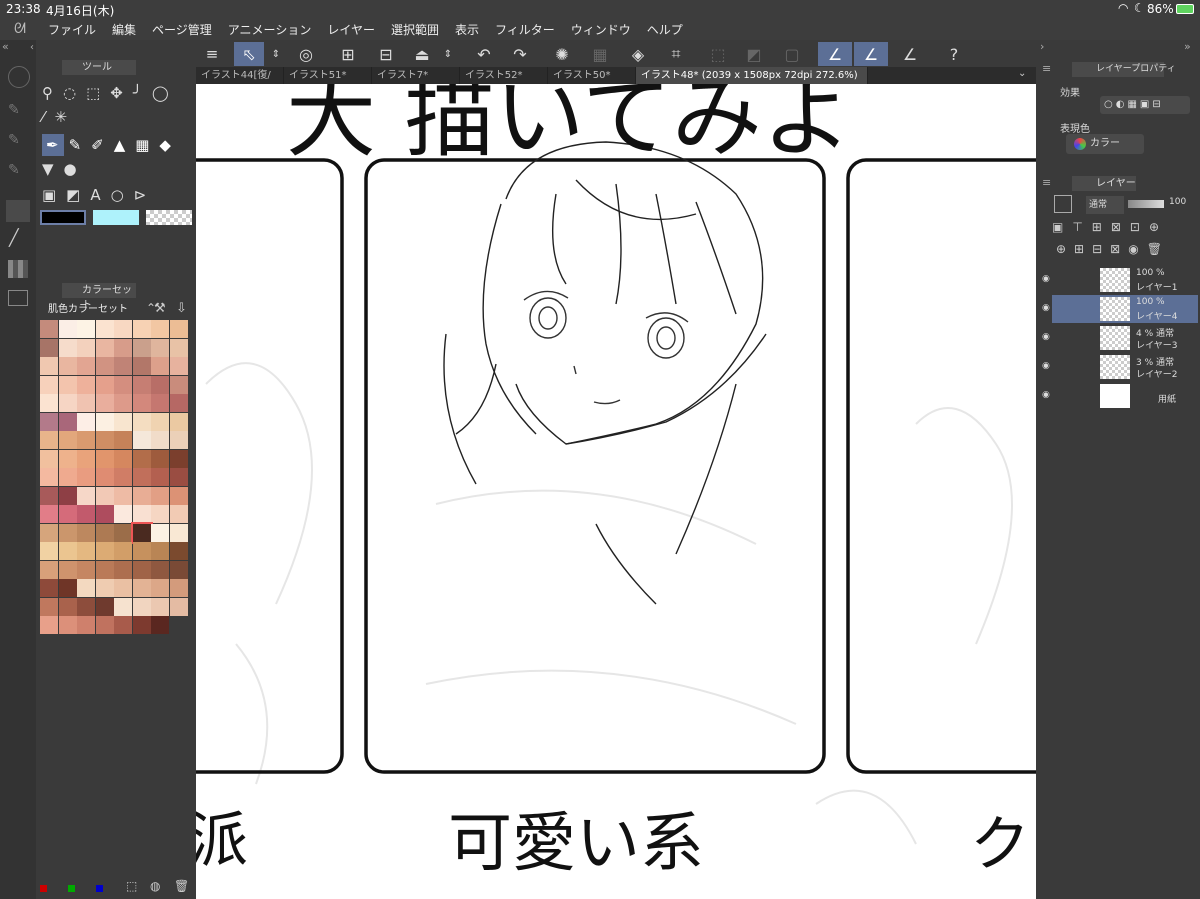  Describe the element at coordinates (1113, 249) in the screenshot. I see `layer-action-icons: ⊕⊞⊟⊠◉🗑` at that location.